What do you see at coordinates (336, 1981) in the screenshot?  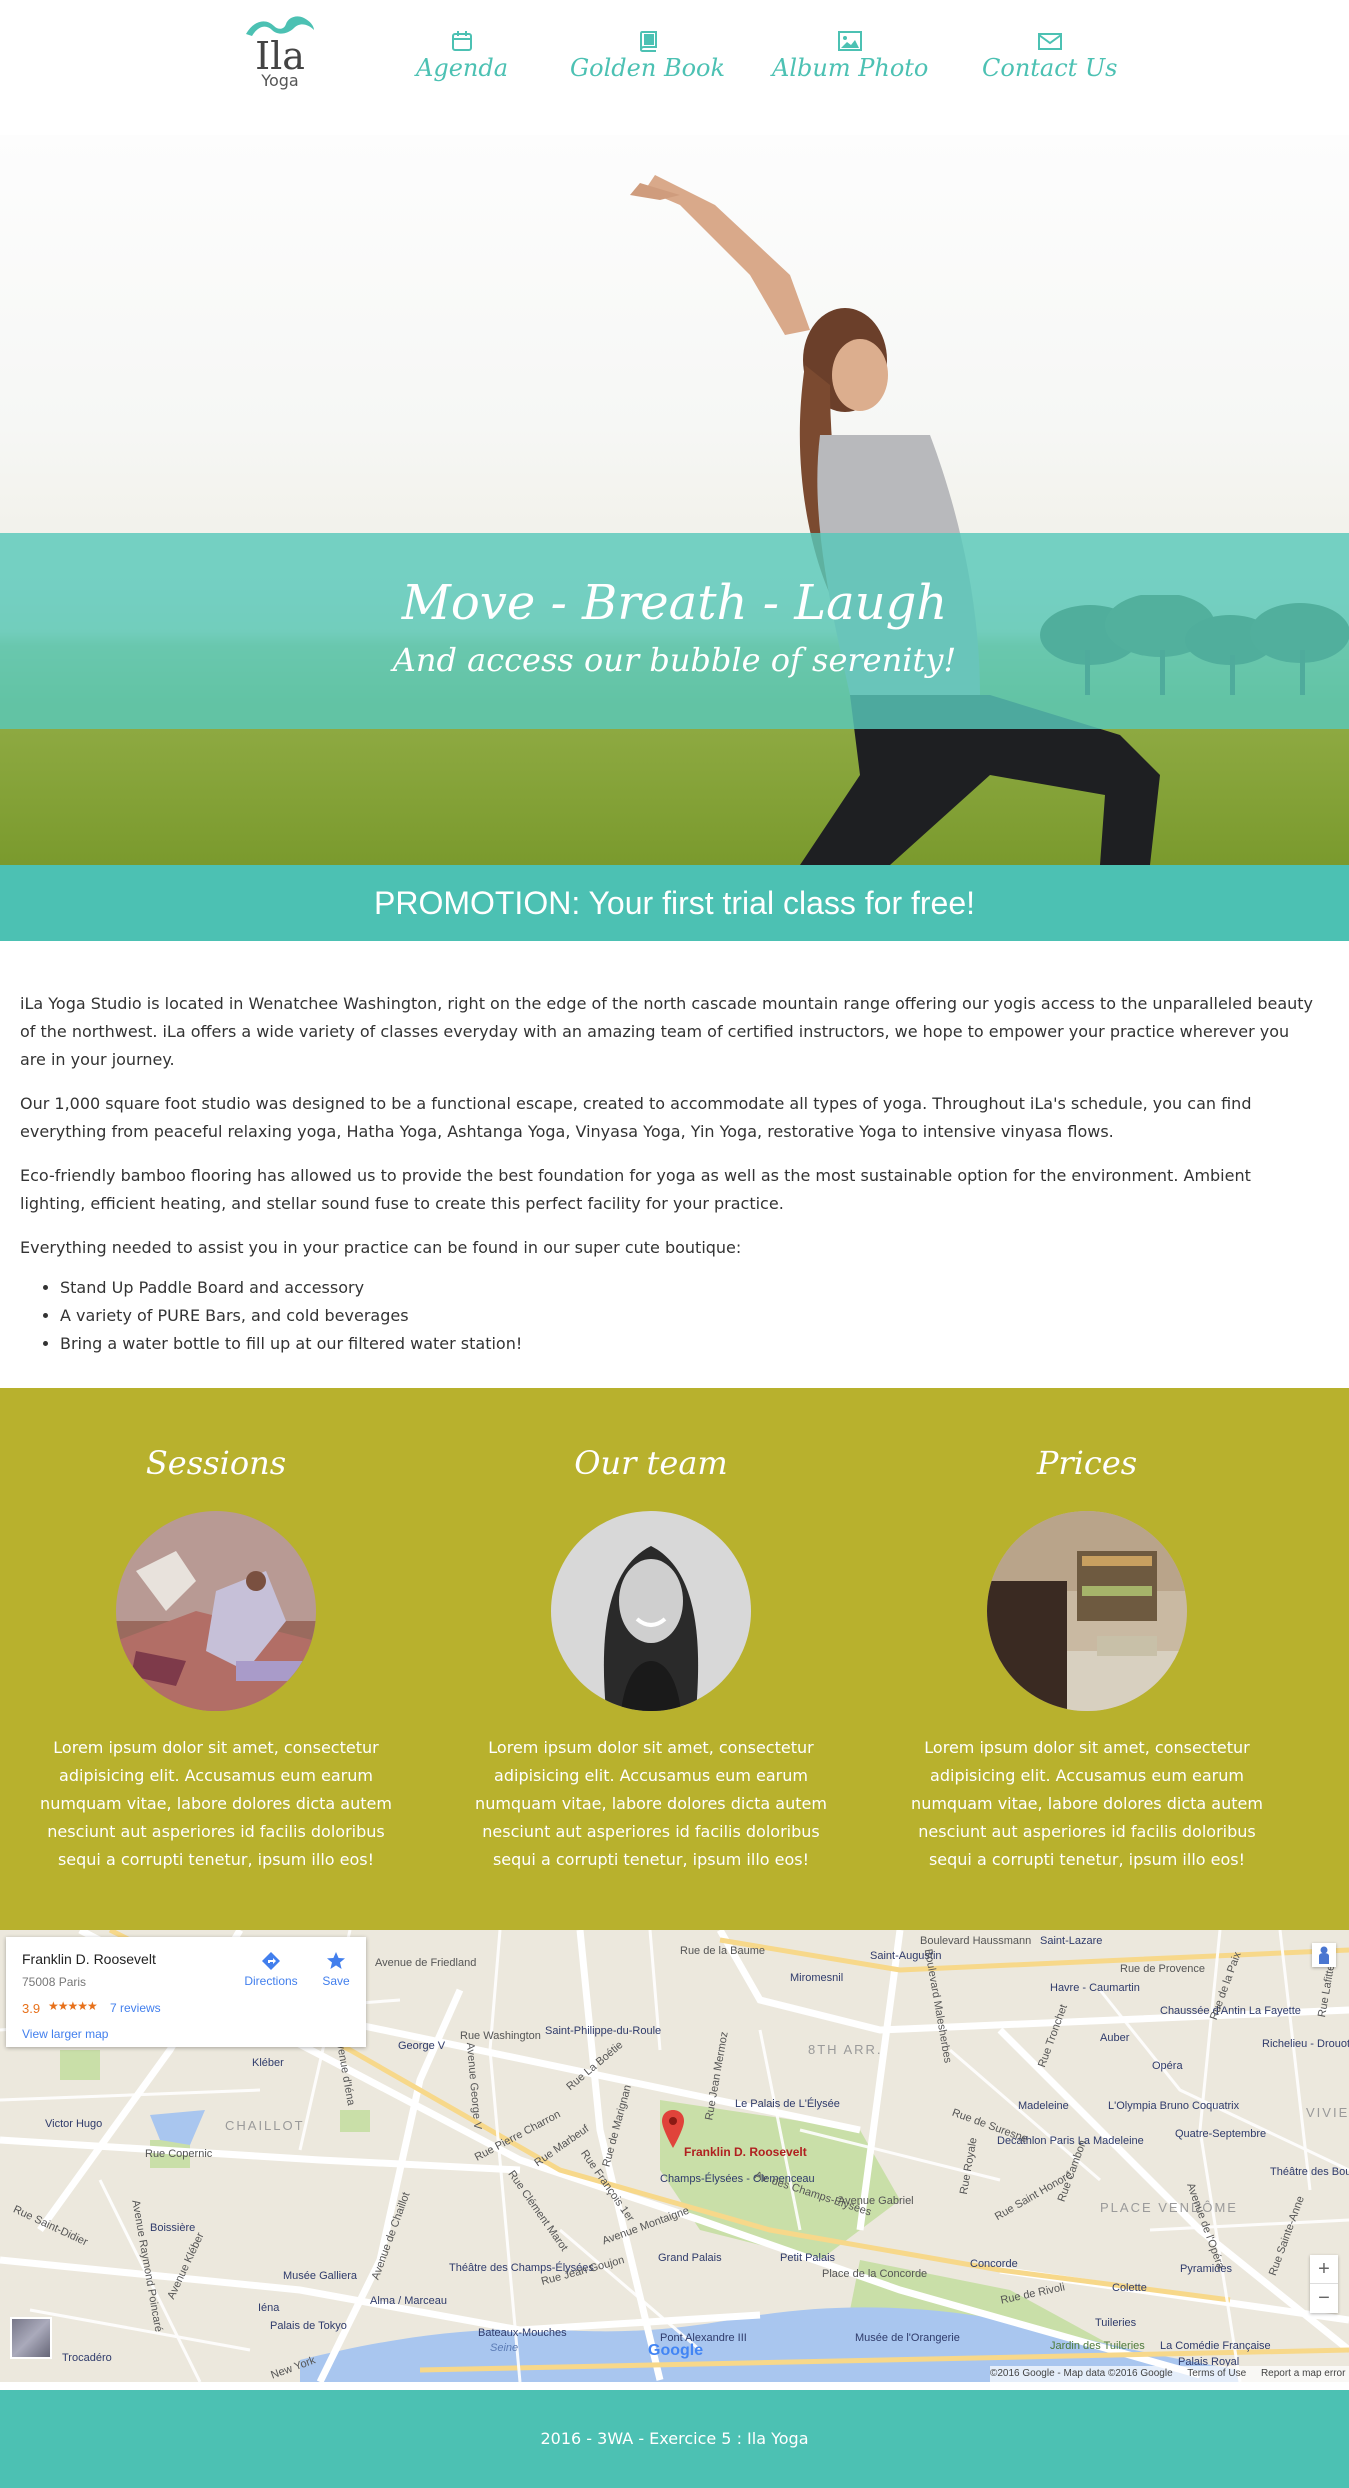 I see `save-label: Save` at bounding box center [336, 1981].